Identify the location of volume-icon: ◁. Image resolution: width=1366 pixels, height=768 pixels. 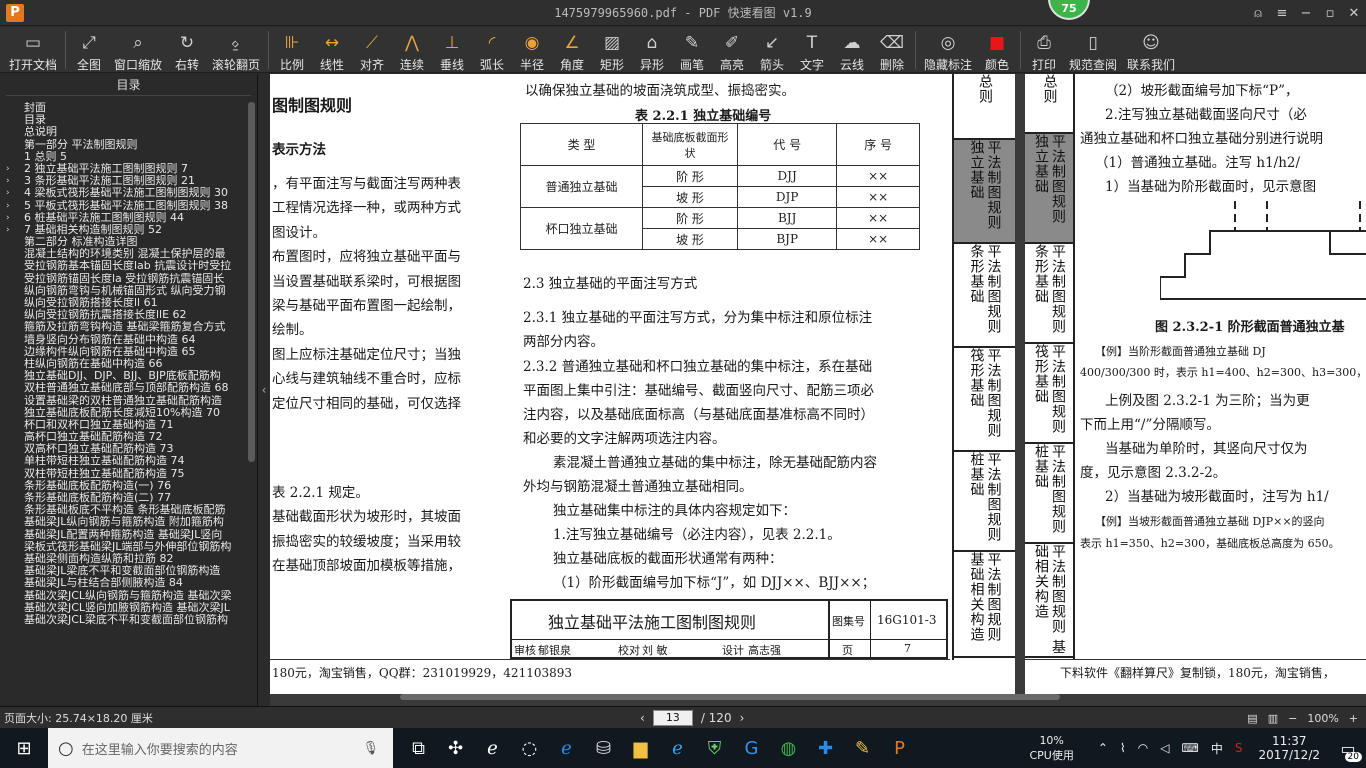
(1164, 748).